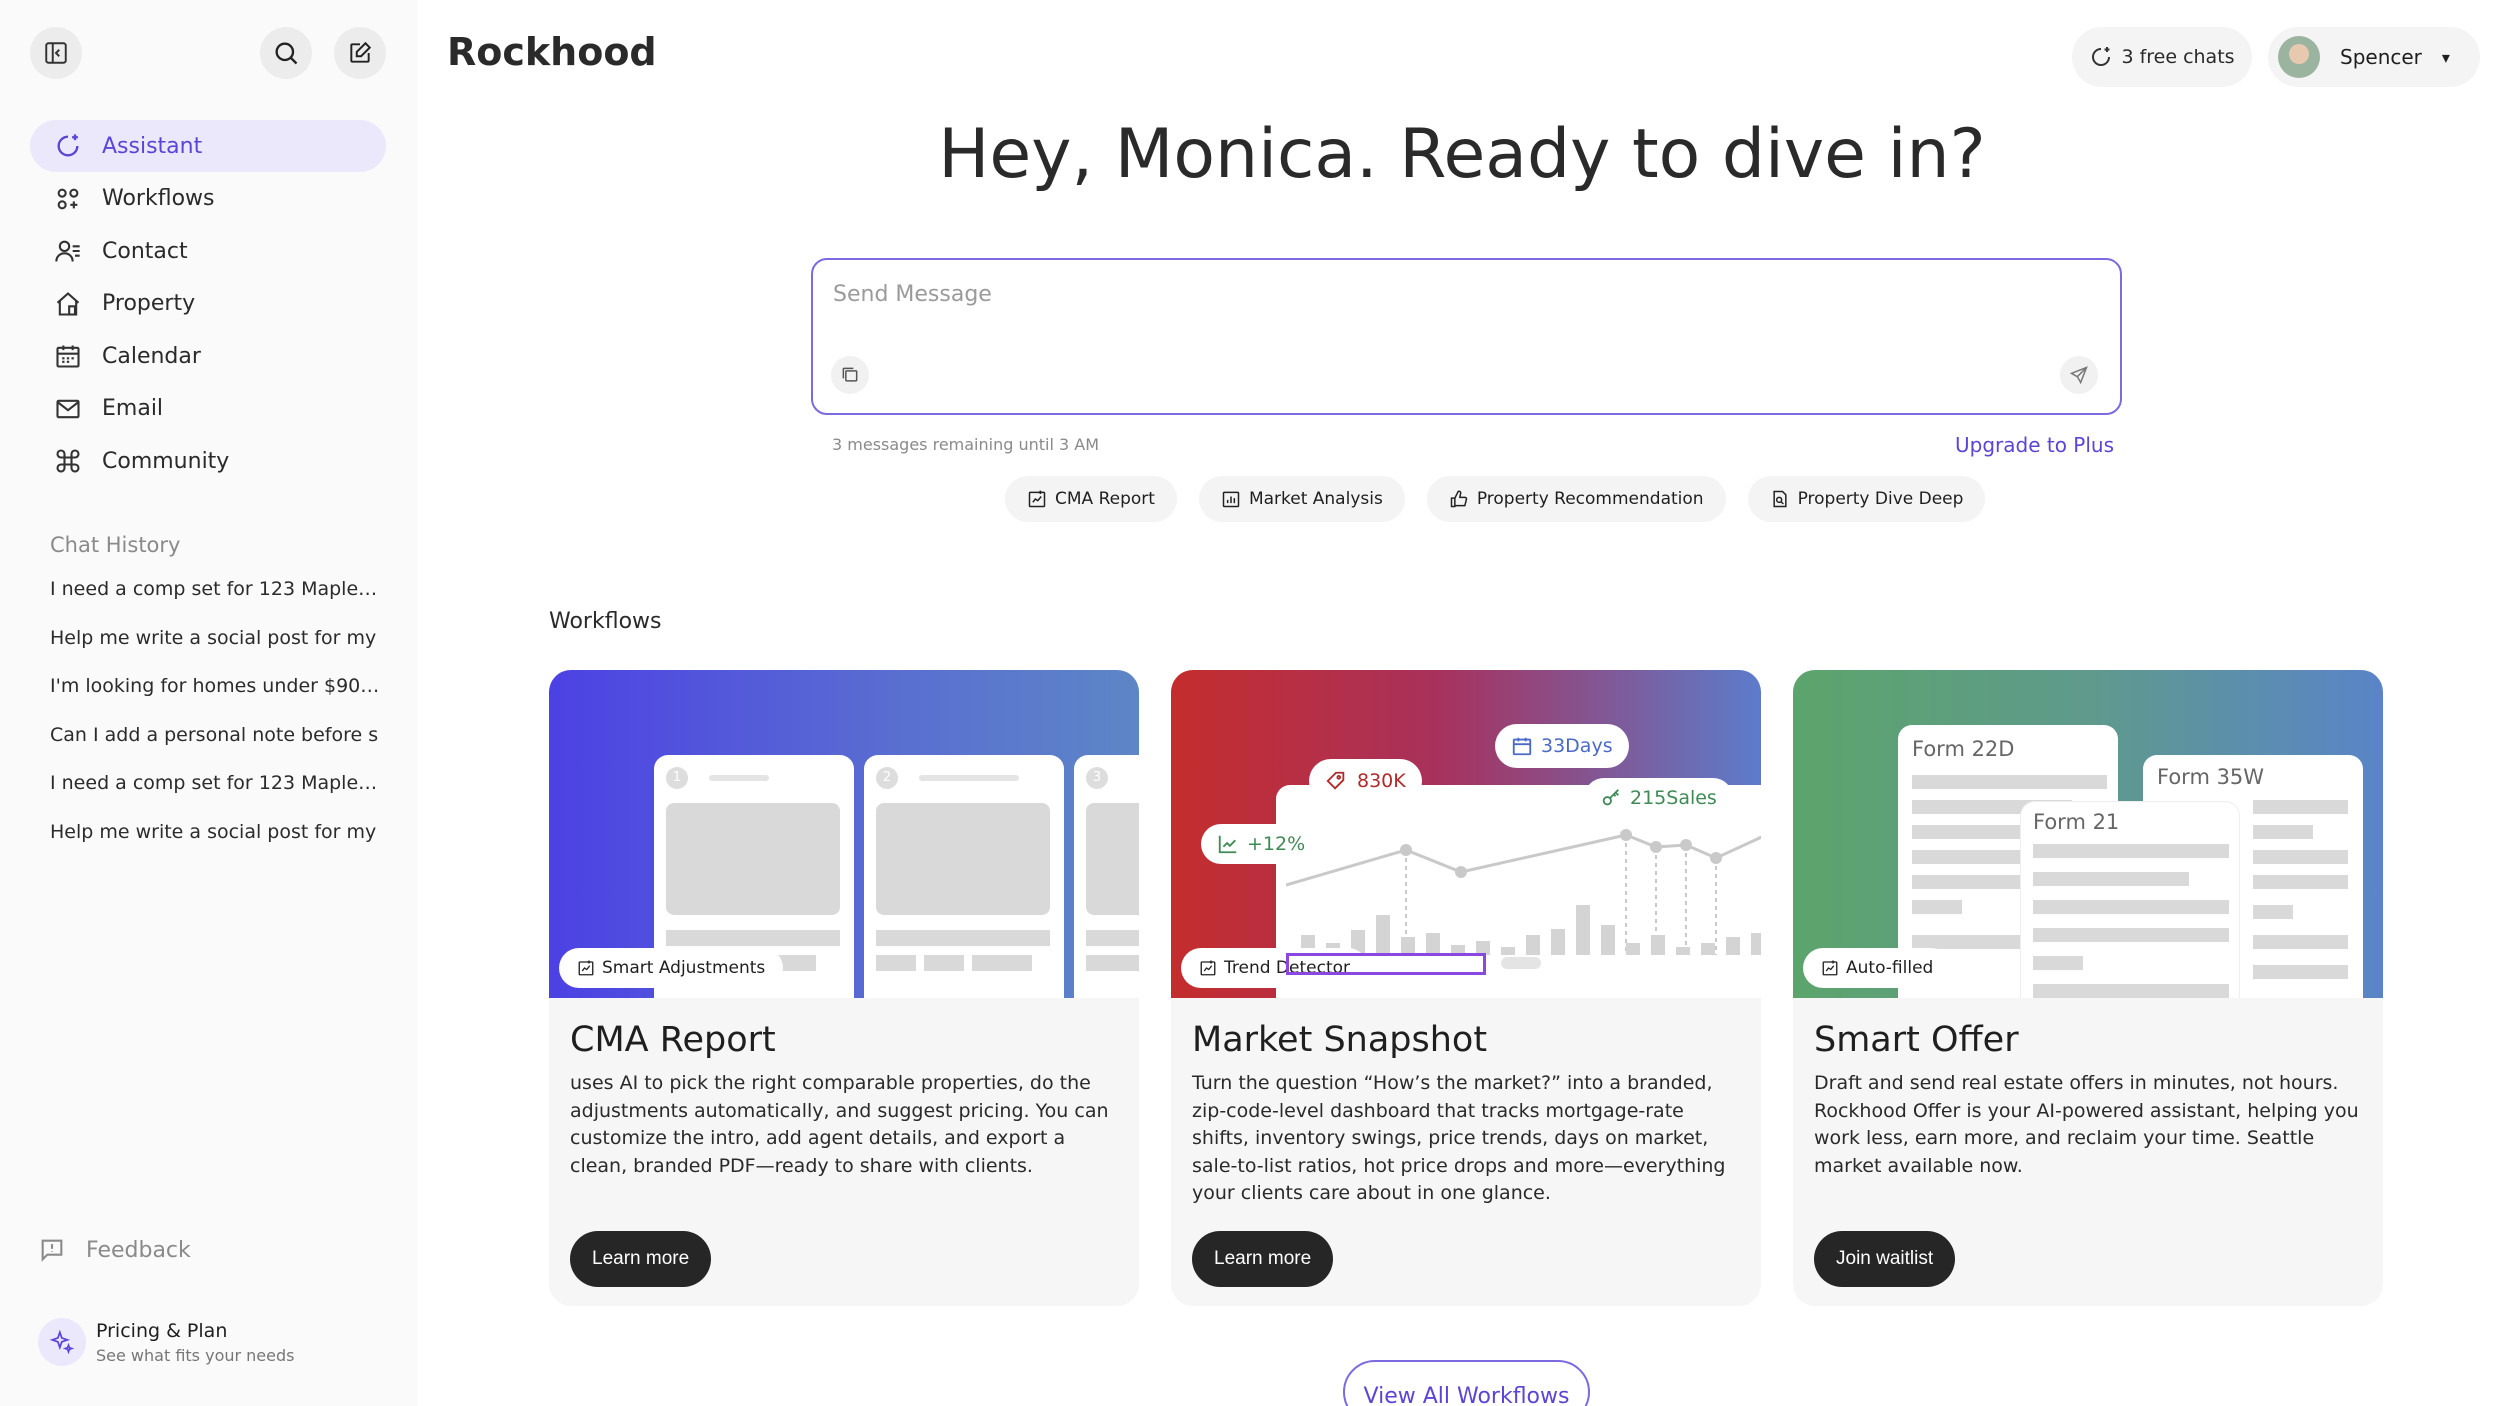 The width and height of the screenshot is (2518, 1406). Describe the element at coordinates (1381, 781) in the screenshot. I see `price-stat: 830K` at that location.